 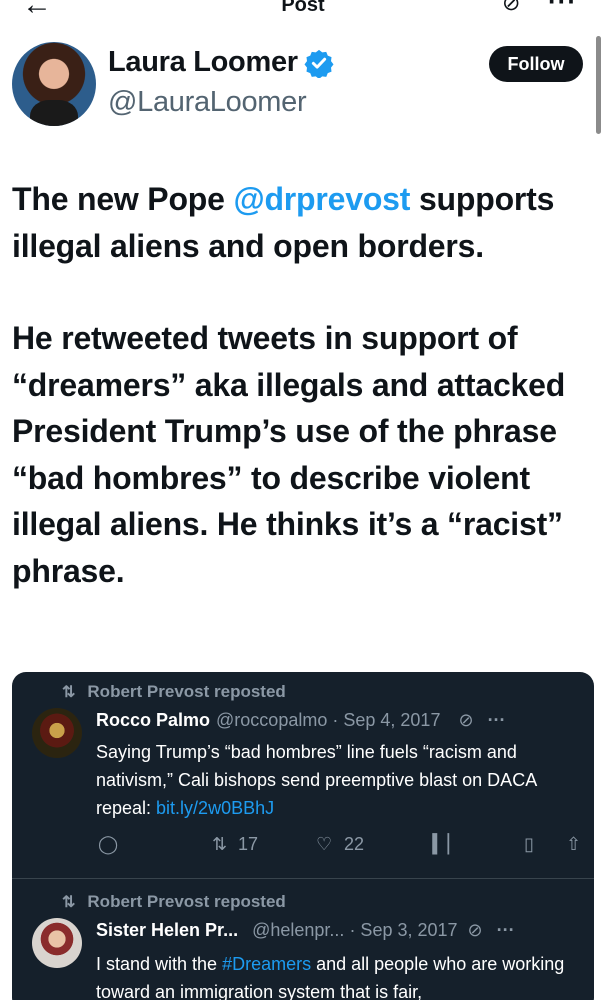 I want to click on tweet-author-name: Rocco Palmo, so click(x=153, y=720).